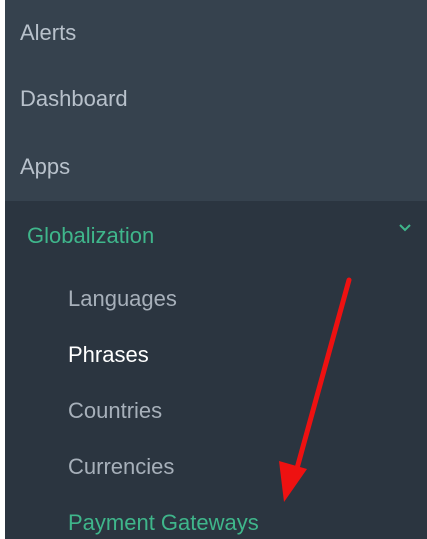 The image size is (427, 539). What do you see at coordinates (74, 98) in the screenshot?
I see `sidebar-item-label: Dashboard` at bounding box center [74, 98].